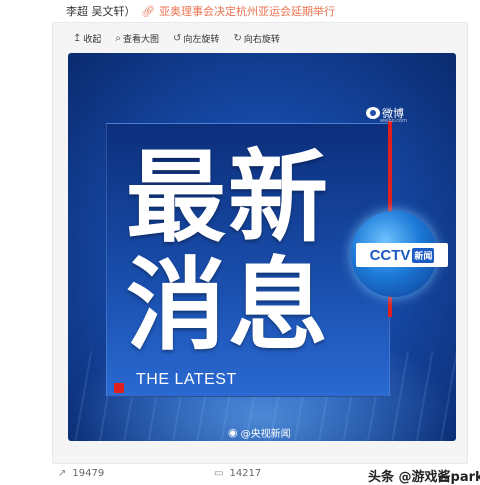 Image resolution: width=480 pixels, height=485 pixels. What do you see at coordinates (237, 38) in the screenshot?
I see `rotate-right-icon: ↻` at bounding box center [237, 38].